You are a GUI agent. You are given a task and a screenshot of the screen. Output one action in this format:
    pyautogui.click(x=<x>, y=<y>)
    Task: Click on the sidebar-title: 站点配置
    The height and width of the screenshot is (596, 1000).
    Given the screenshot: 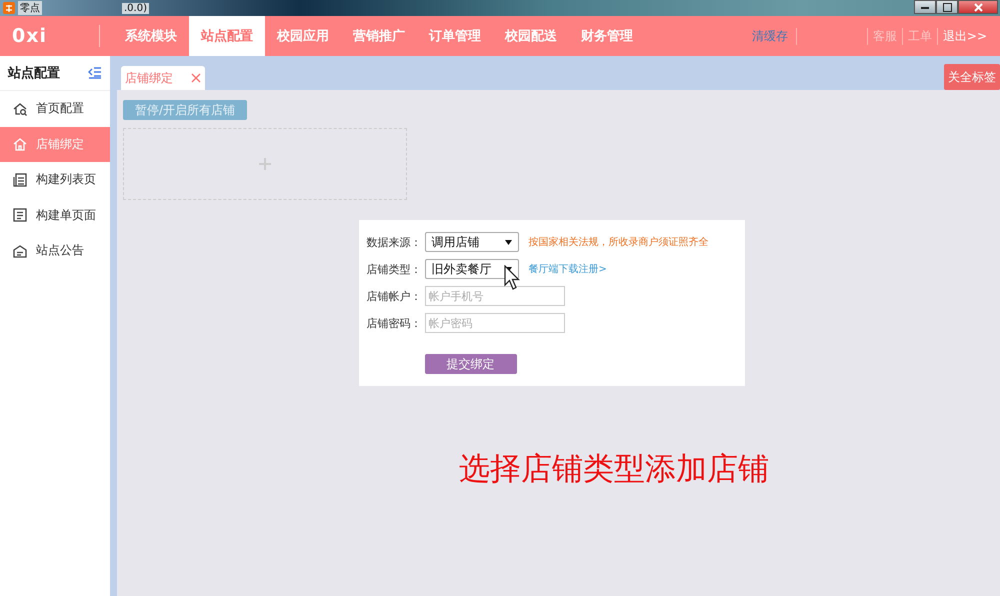 What is the action you would take?
    pyautogui.click(x=34, y=73)
    